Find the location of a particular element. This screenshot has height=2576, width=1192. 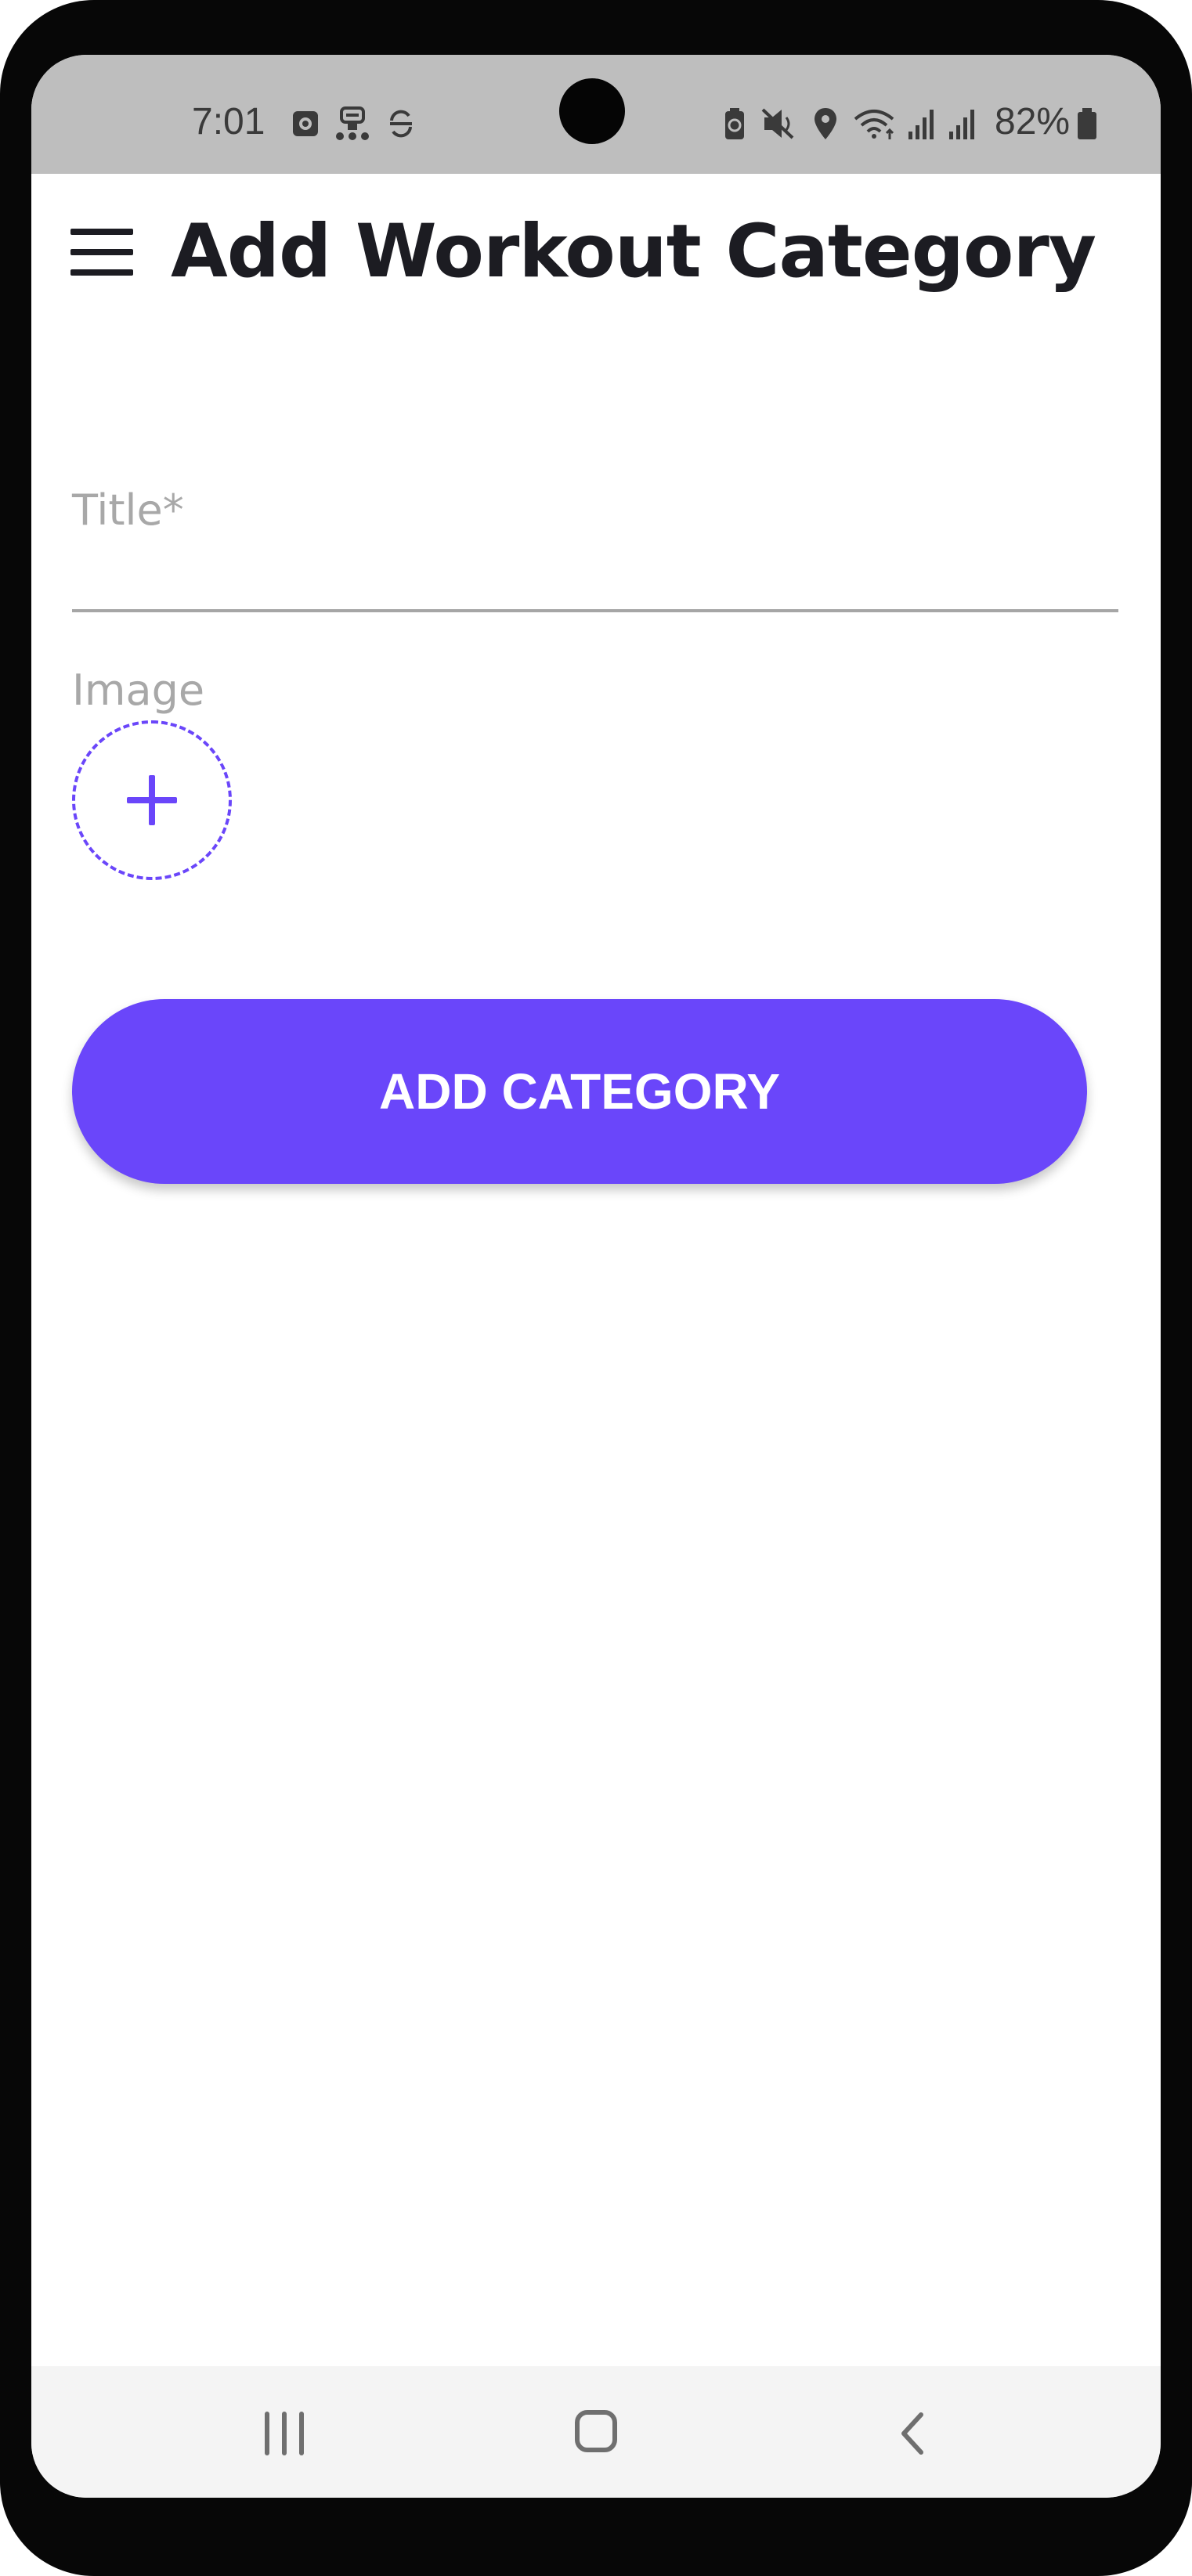

mute-icon is located at coordinates (777, 123).